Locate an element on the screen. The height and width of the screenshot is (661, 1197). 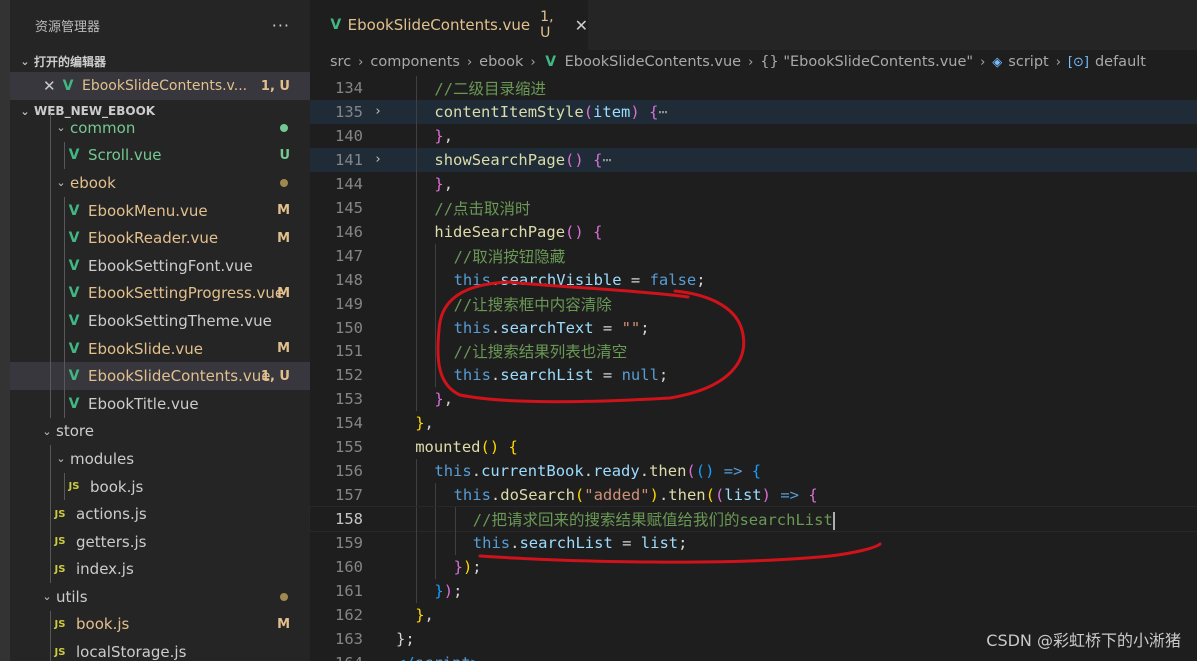
tree-item-localstorage-js: JS localStorage.js is located at coordinates (160, 649).